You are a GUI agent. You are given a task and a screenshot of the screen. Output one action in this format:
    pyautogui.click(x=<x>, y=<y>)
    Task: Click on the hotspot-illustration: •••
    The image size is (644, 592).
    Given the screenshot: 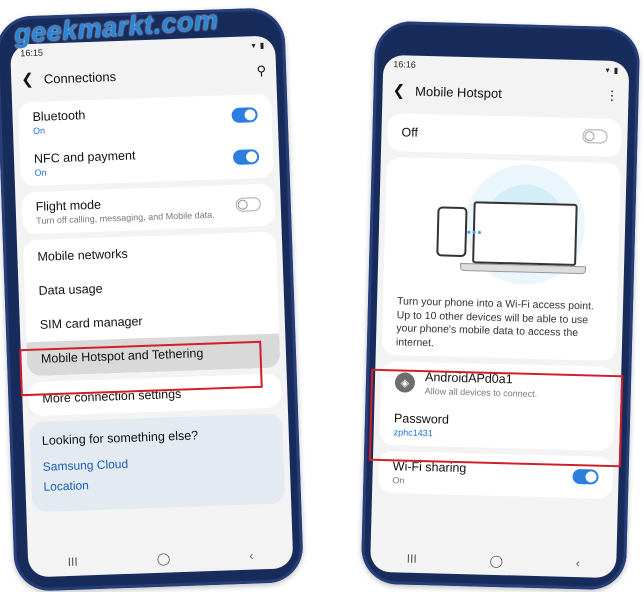 What is the action you would take?
    pyautogui.click(x=502, y=225)
    